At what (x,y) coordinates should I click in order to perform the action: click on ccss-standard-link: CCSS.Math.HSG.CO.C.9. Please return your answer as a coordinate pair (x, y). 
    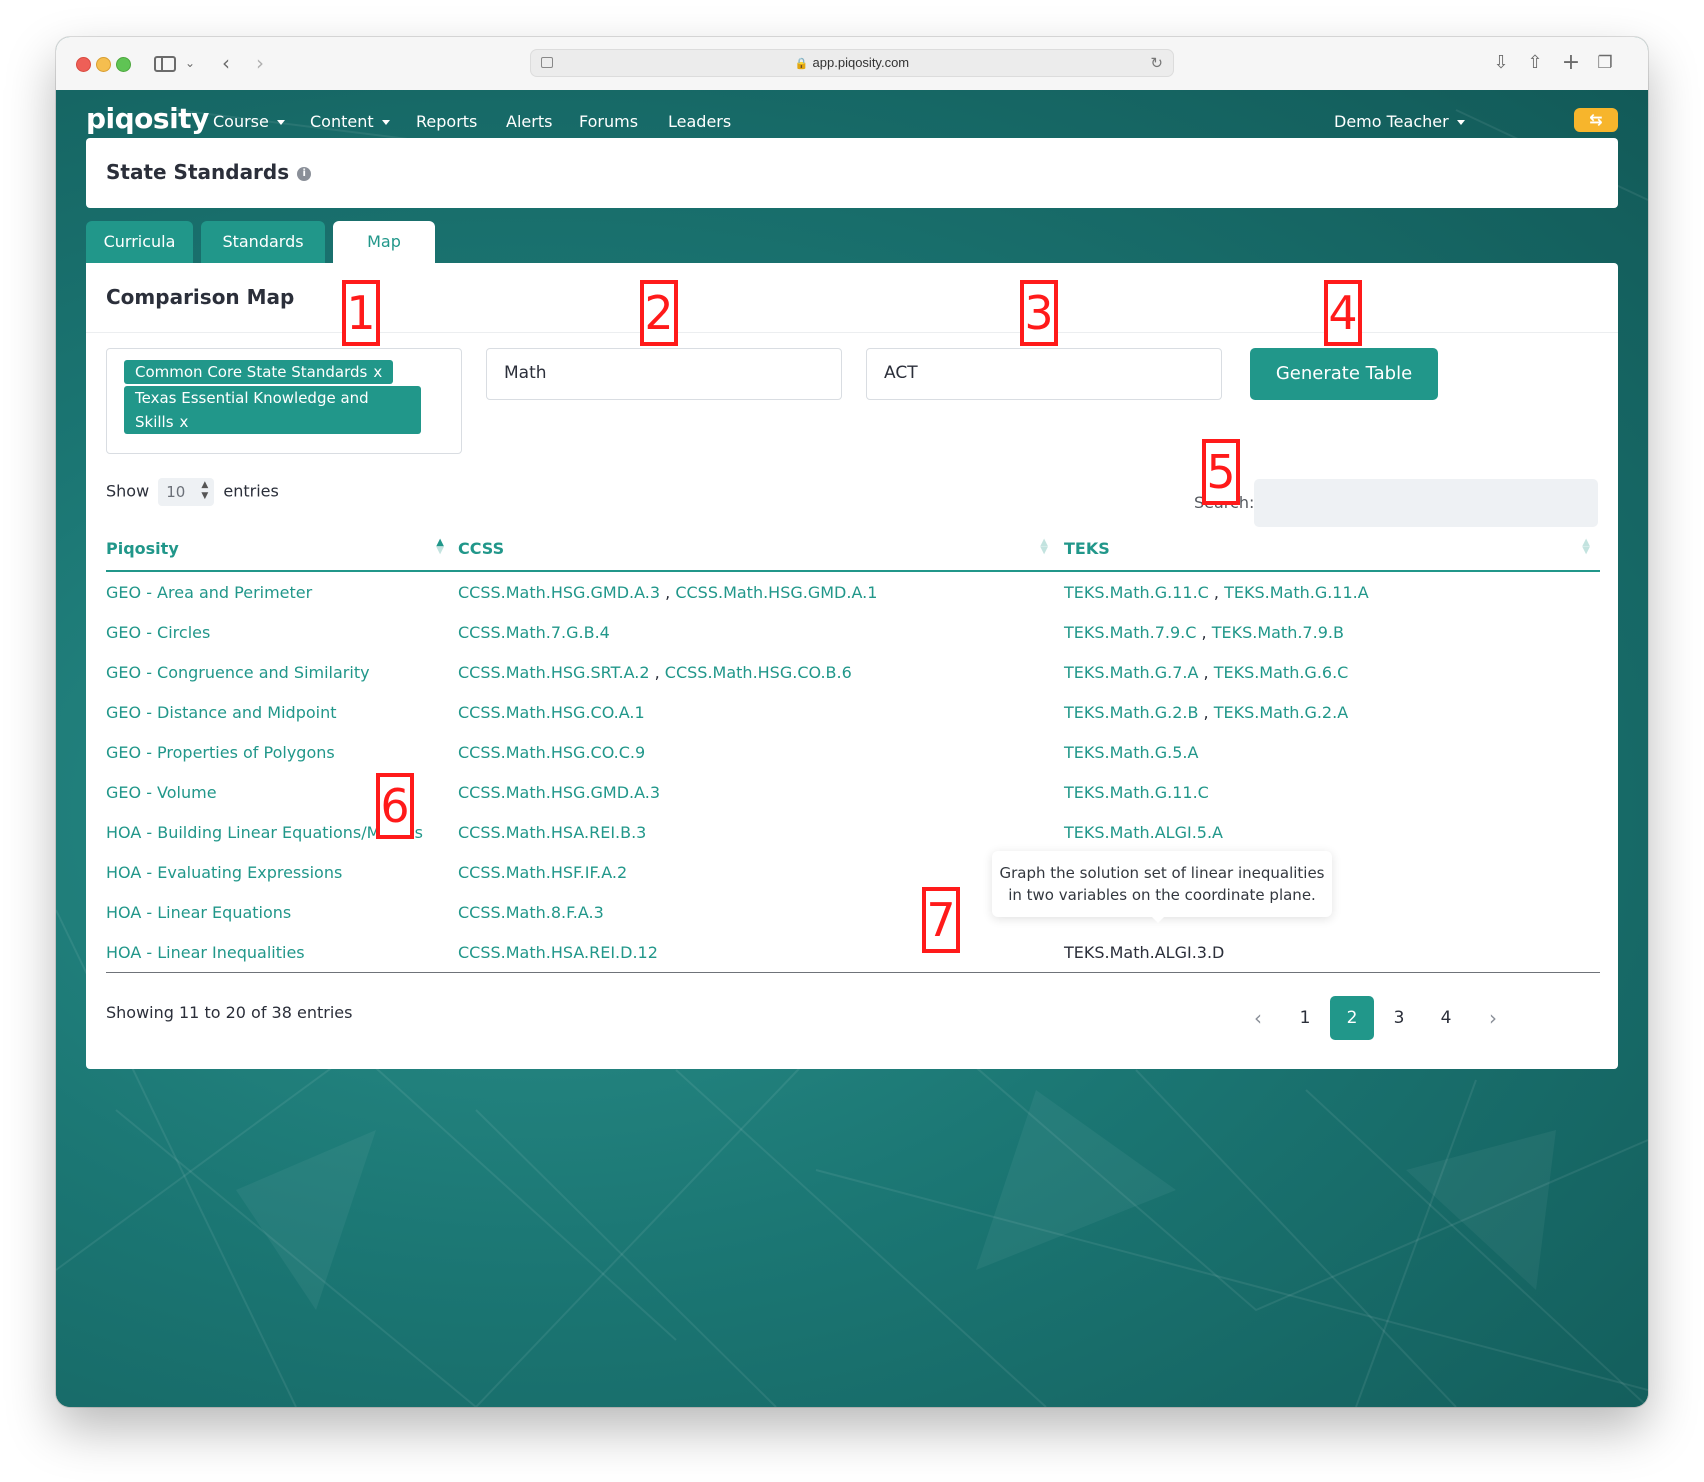
    Looking at the image, I should click on (551, 752).